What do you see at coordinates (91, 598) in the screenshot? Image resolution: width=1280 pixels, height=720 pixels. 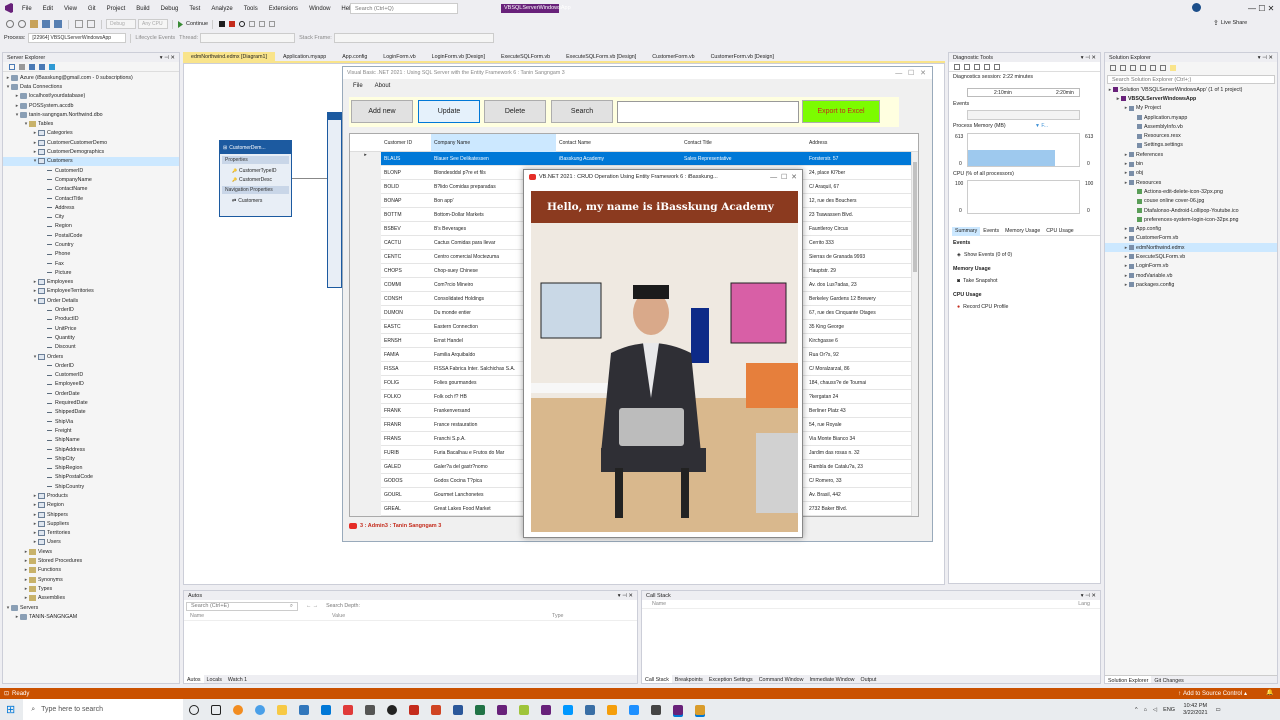 I see `server-tree-item: ▸ Assemblies` at bounding box center [91, 598].